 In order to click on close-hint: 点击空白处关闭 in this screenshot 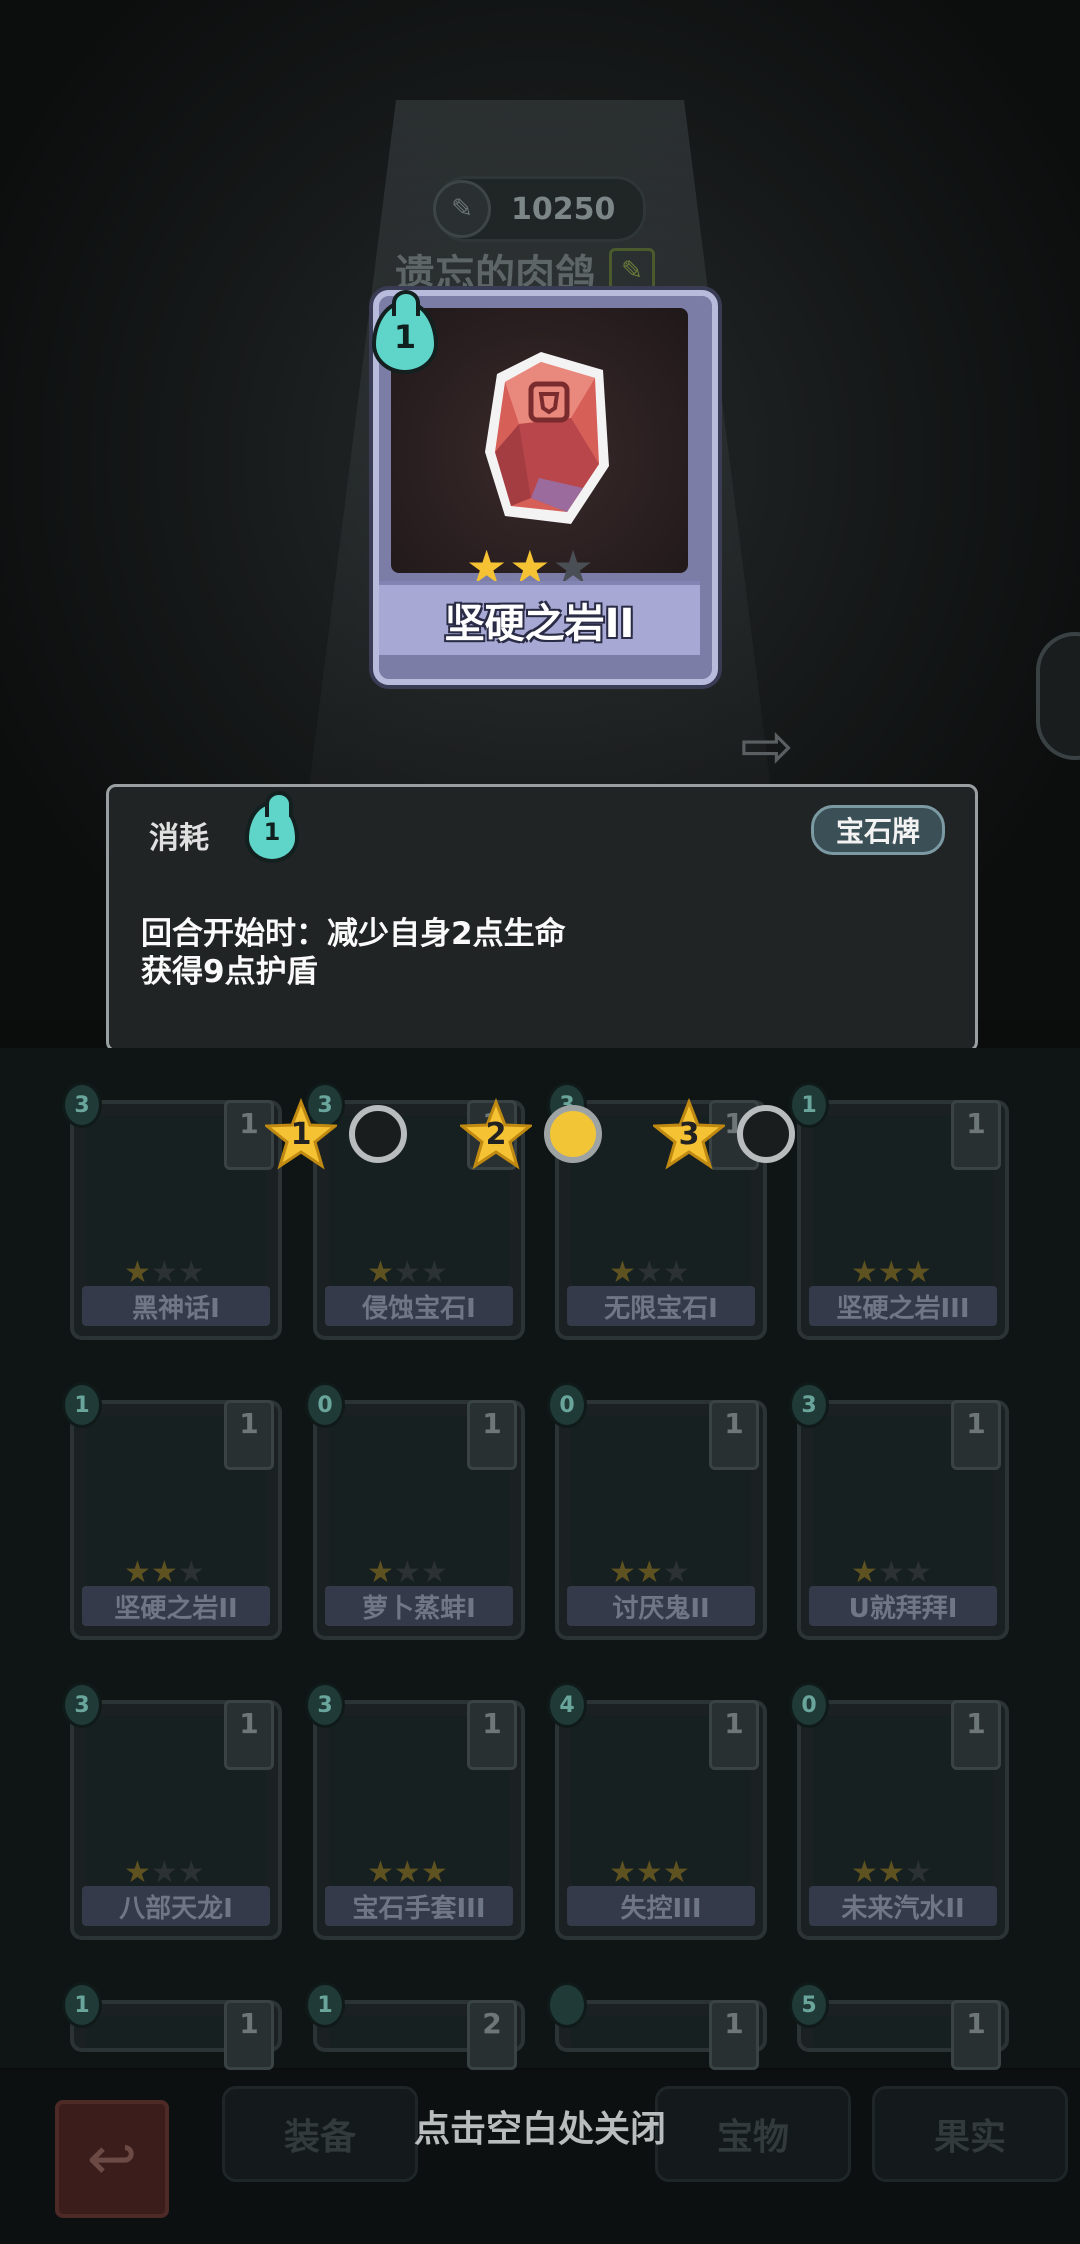, I will do `click(540, 2126)`.